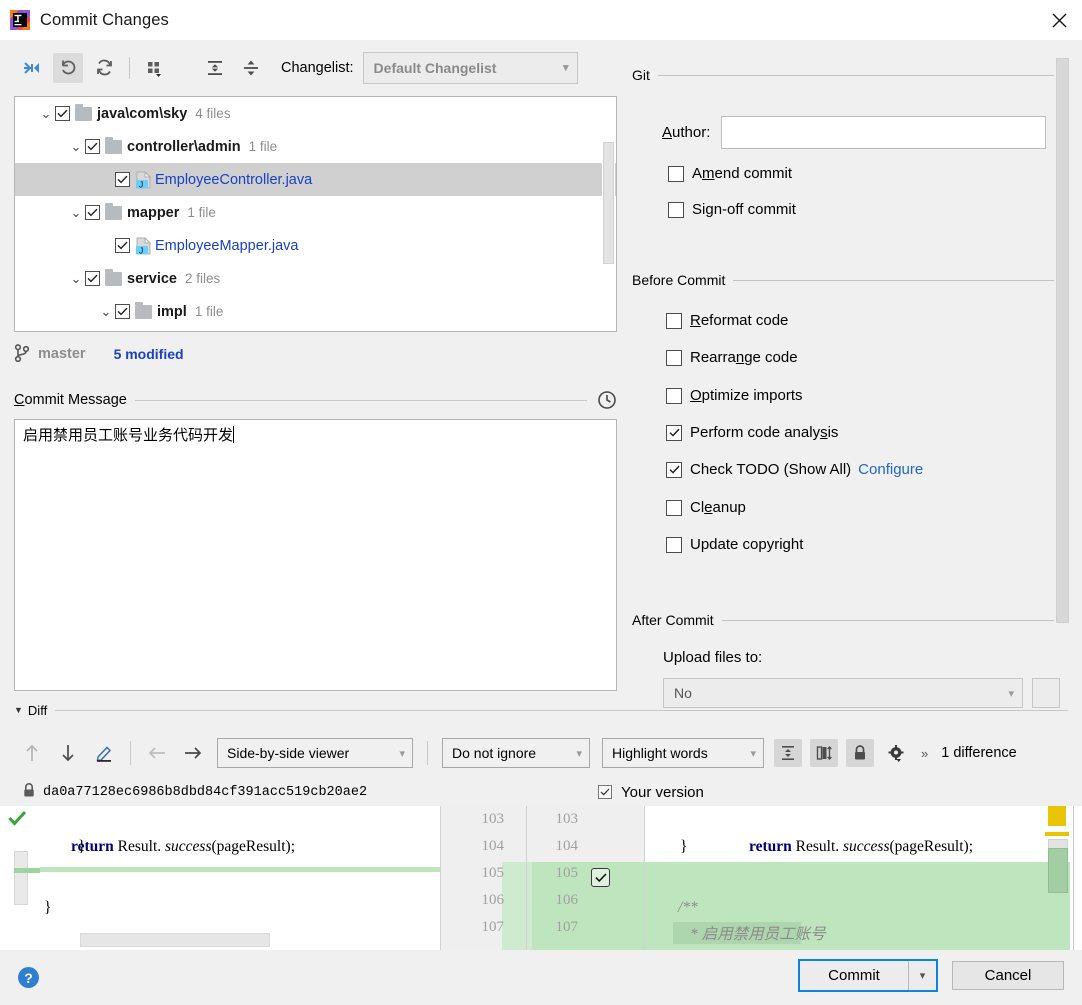 Image resolution: width=1082 pixels, height=1005 pixels. I want to click on tree-row: ⌄ impl 1 file, so click(315, 311).